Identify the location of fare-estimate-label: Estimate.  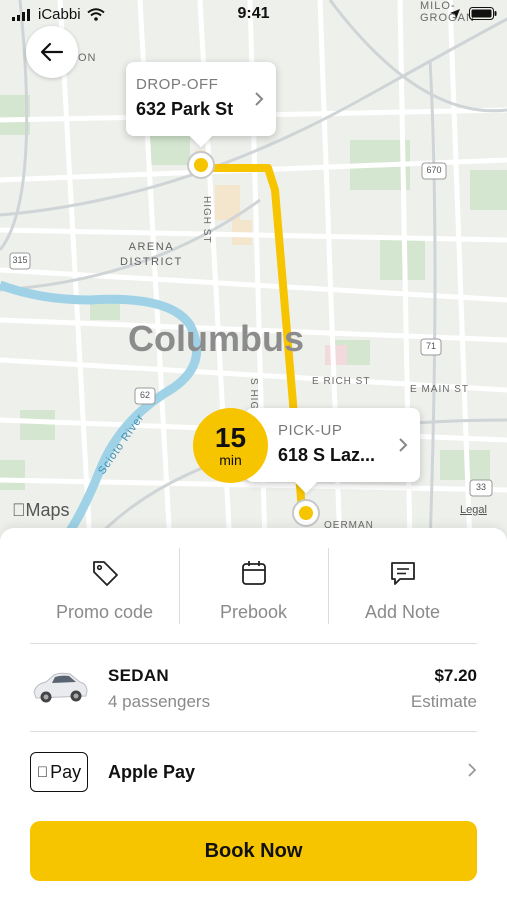
(443, 701).